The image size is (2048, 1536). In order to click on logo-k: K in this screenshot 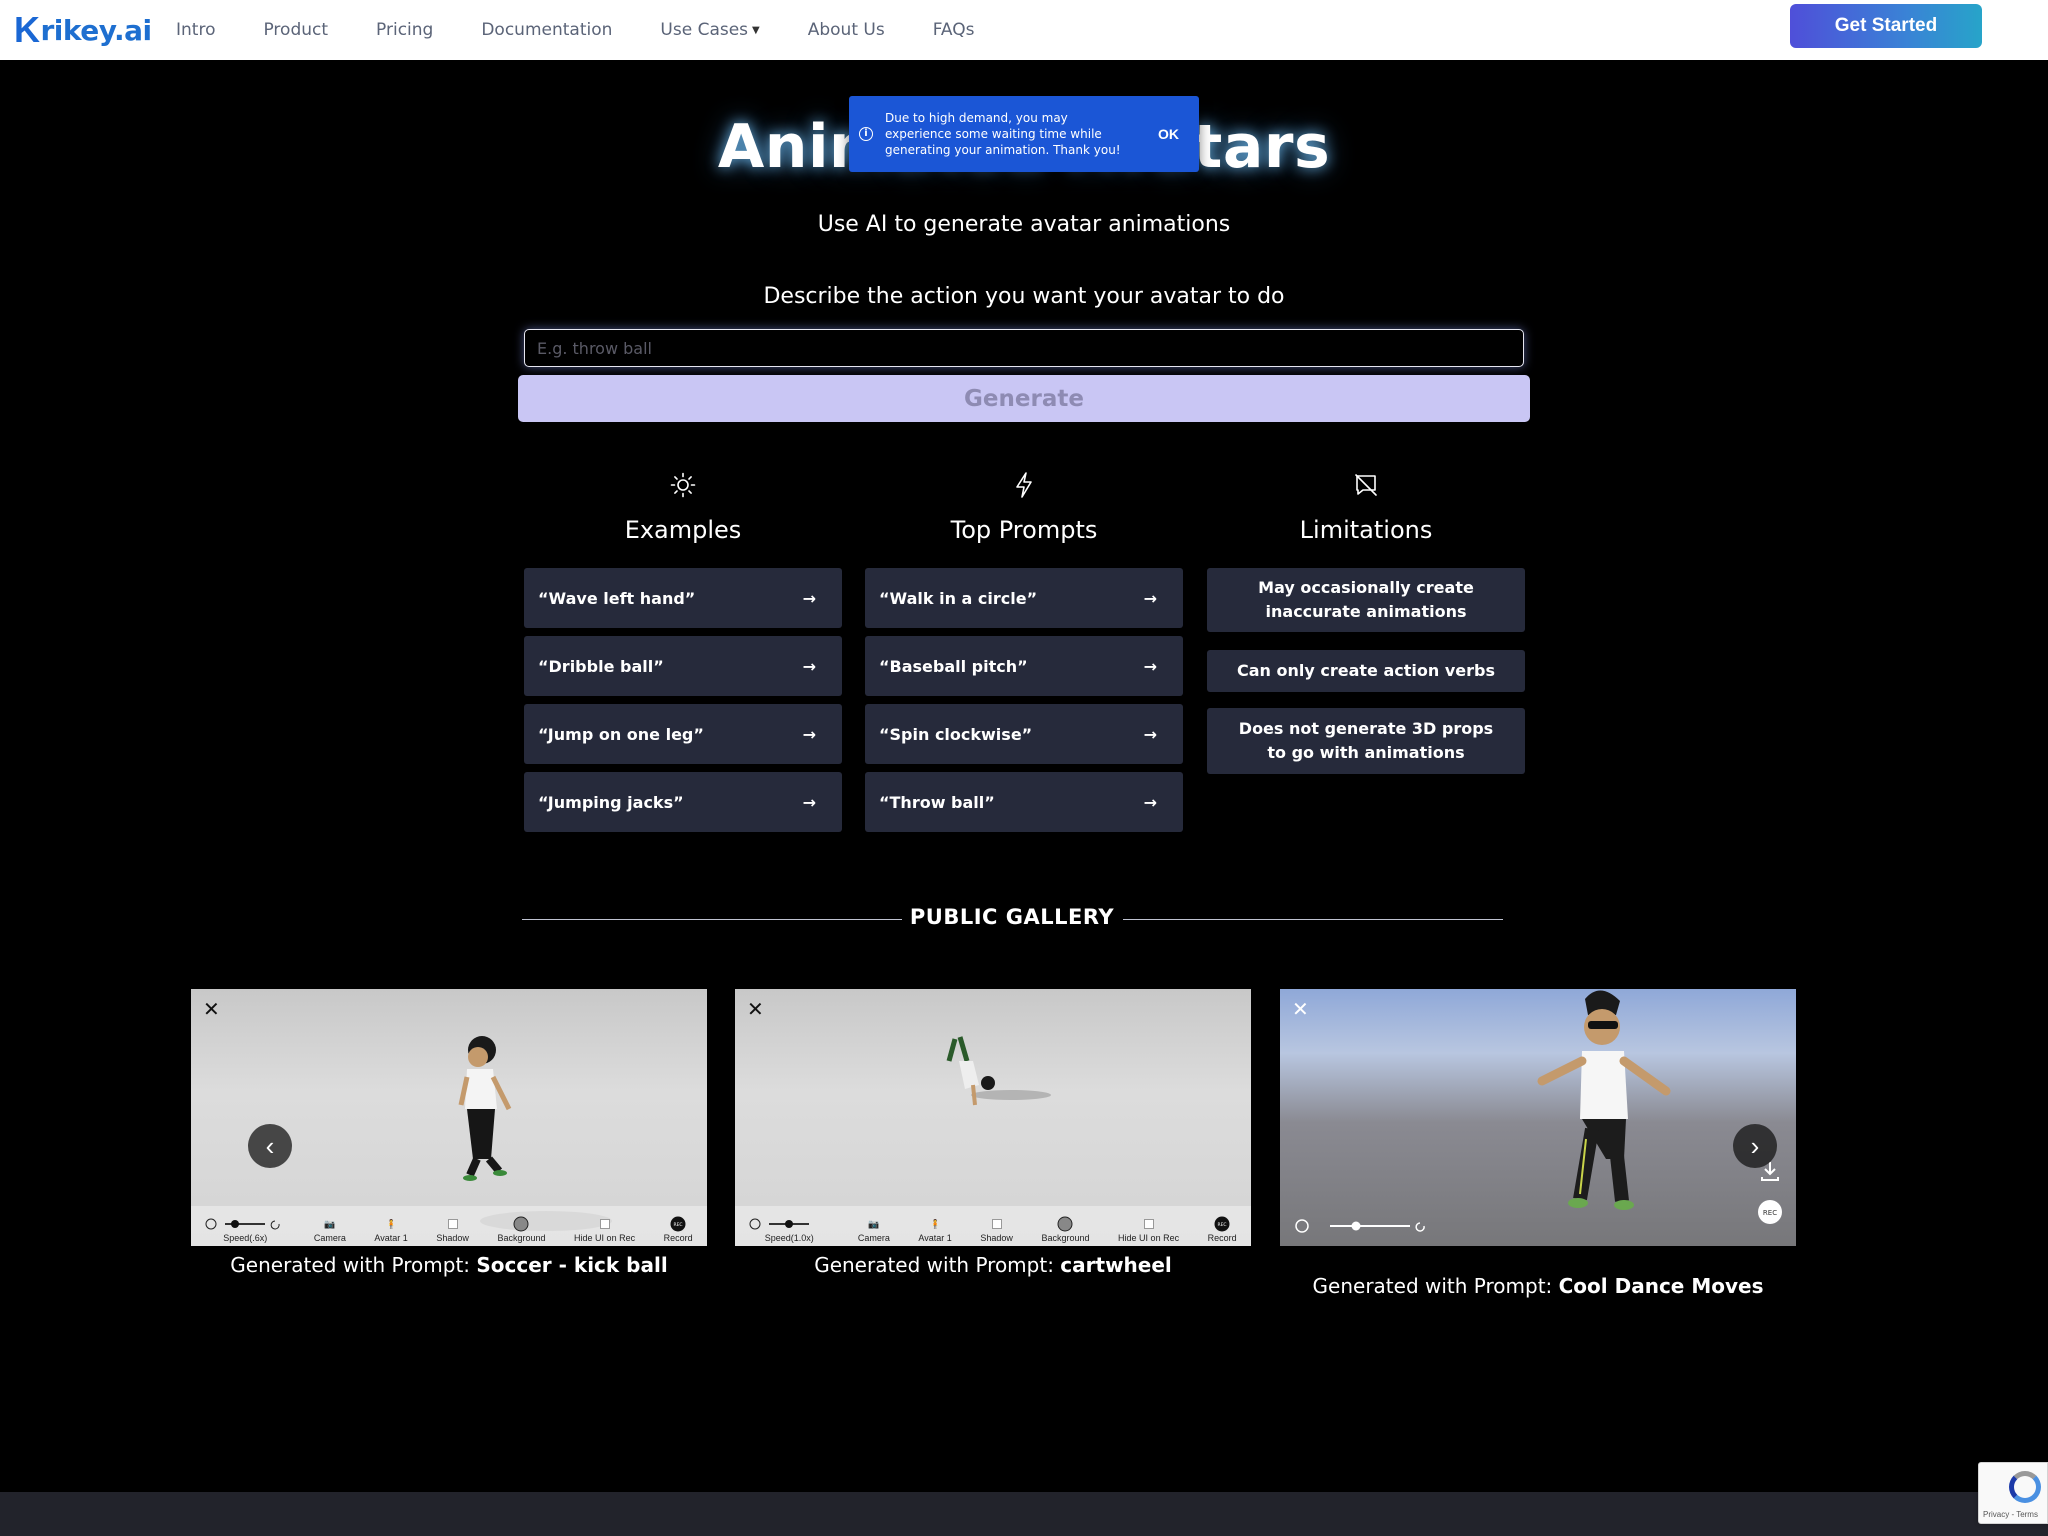, I will do `click(27, 29)`.